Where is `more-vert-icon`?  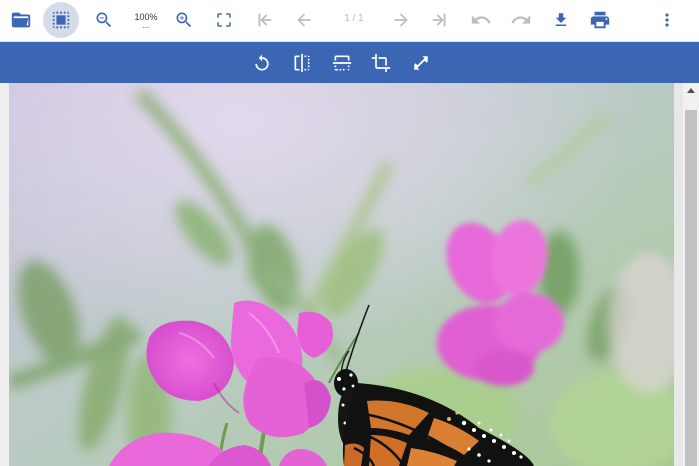
more-vert-icon is located at coordinates (667, 20).